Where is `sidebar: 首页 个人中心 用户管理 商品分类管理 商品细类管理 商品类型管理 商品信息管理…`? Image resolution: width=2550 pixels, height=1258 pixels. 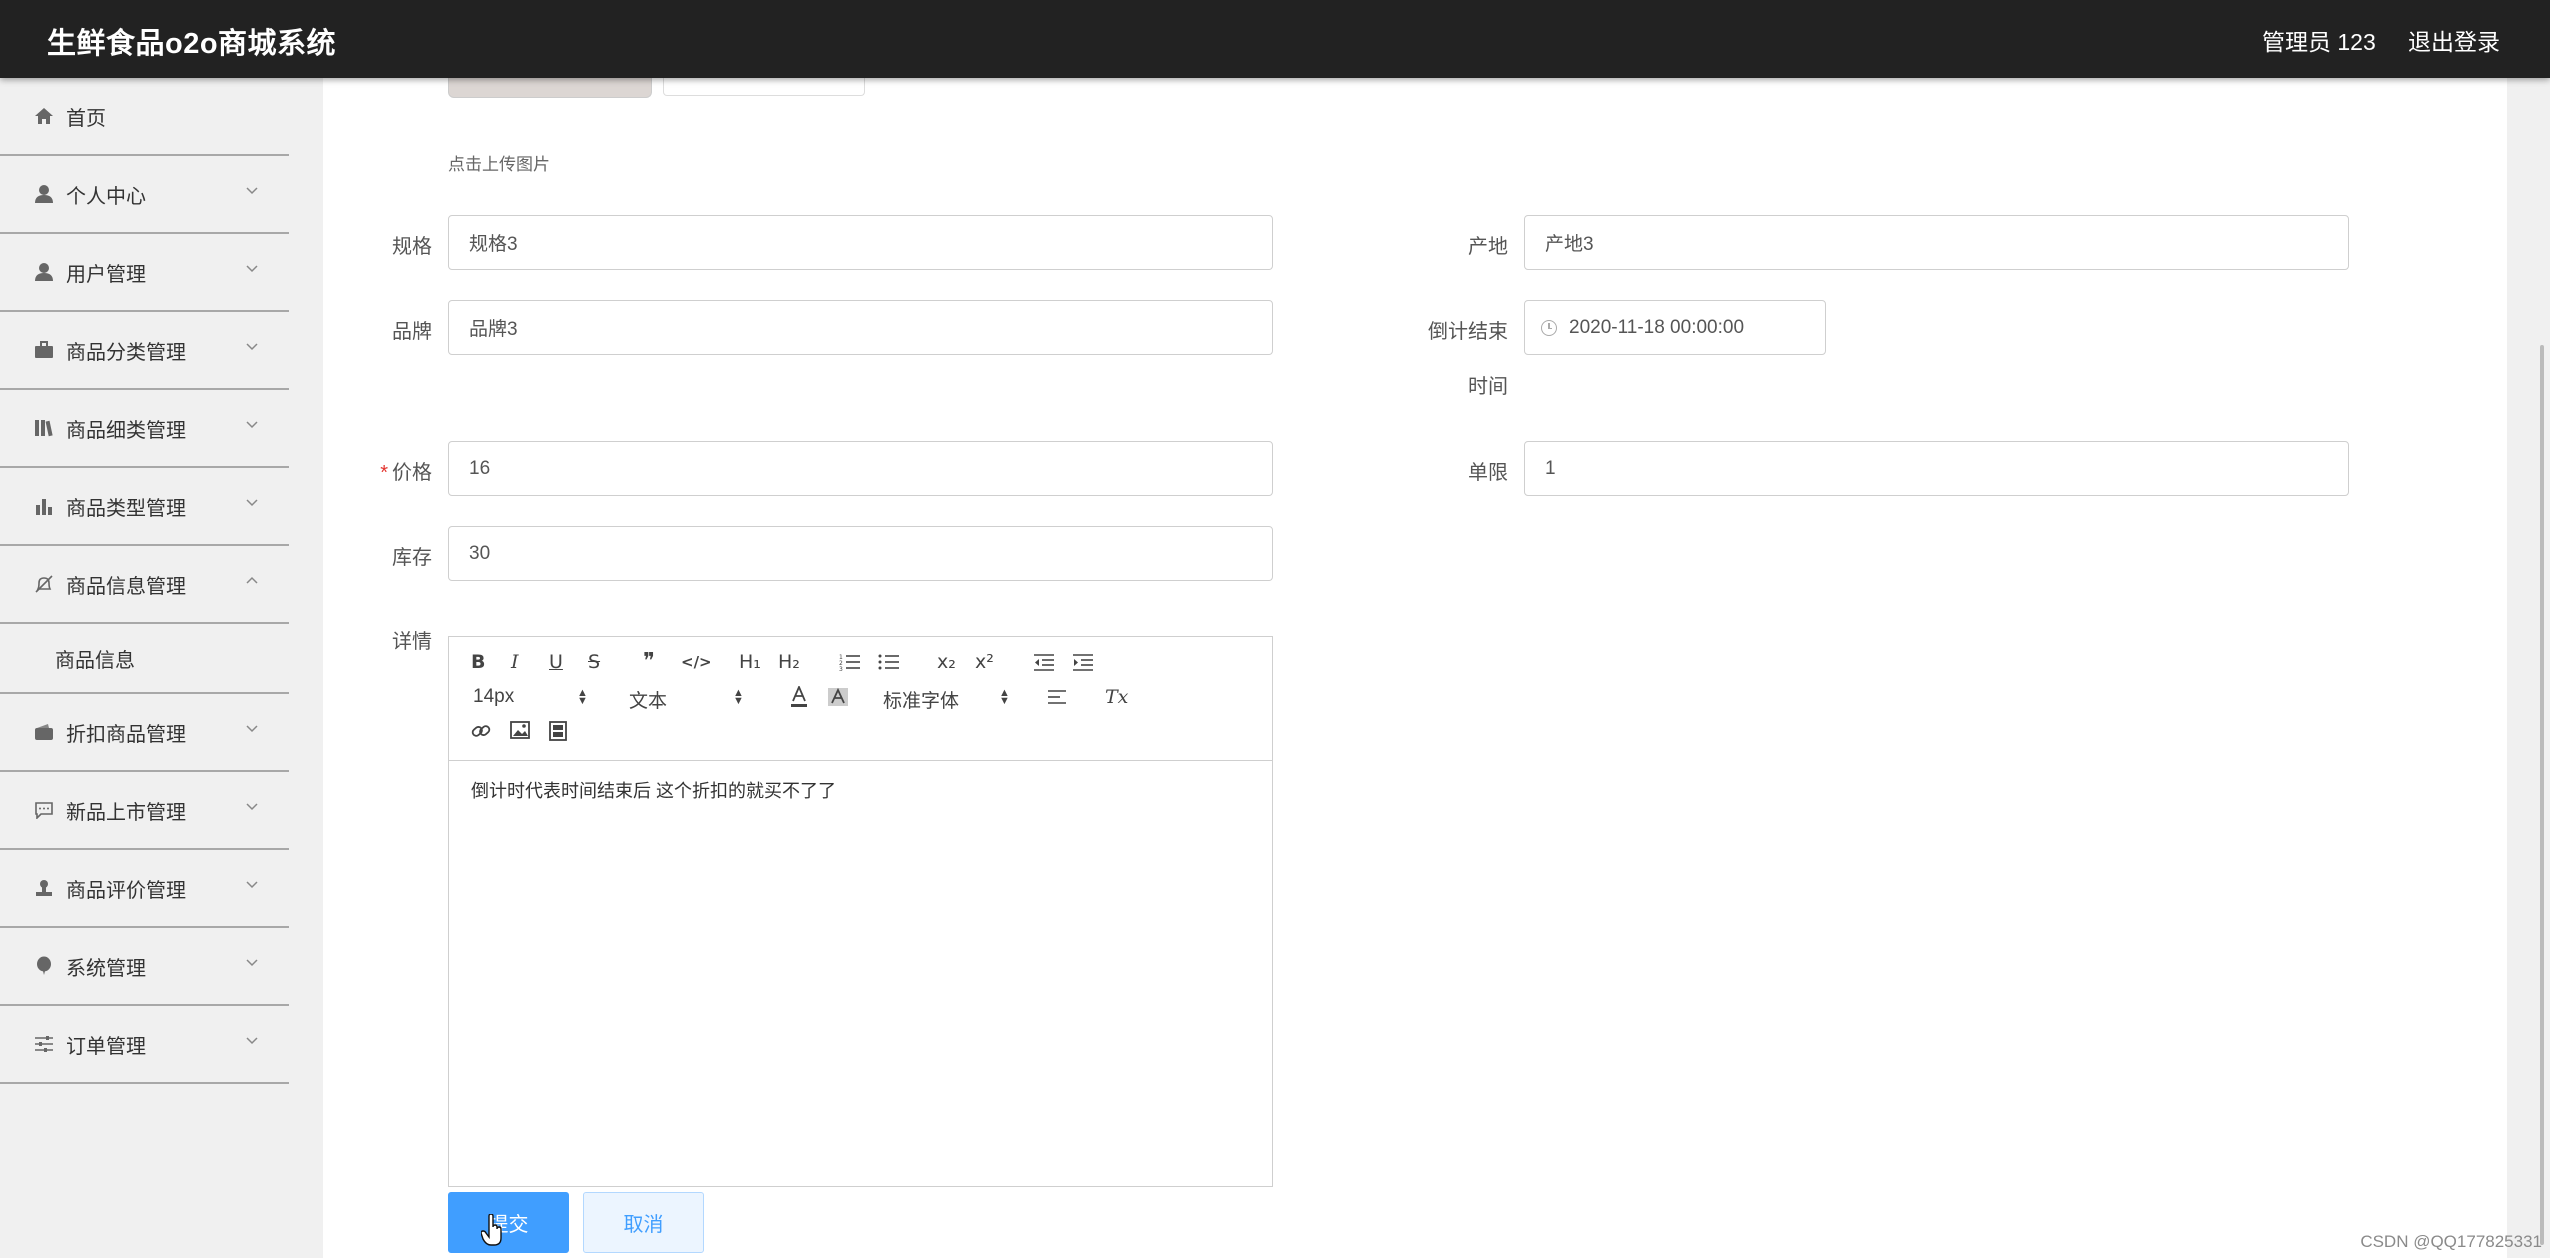 sidebar: 首页 个人中心 用户管理 商品分类管理 商品细类管理 商品类型管理 商品信息管理… is located at coordinates (144, 668).